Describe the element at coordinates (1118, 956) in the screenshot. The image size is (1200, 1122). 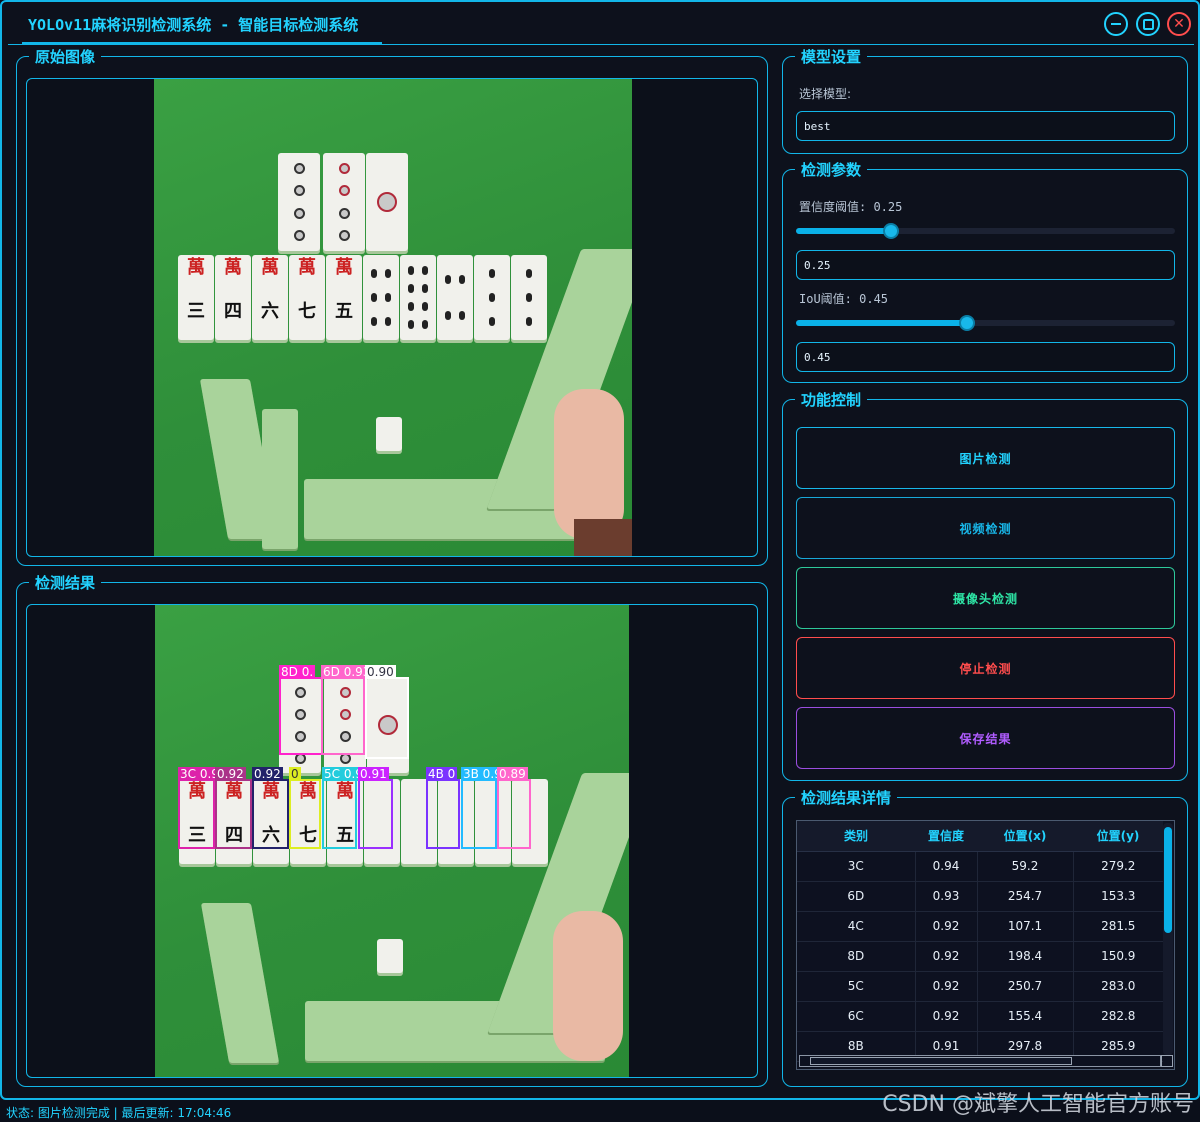
I see `table-cell: 150.9` at that location.